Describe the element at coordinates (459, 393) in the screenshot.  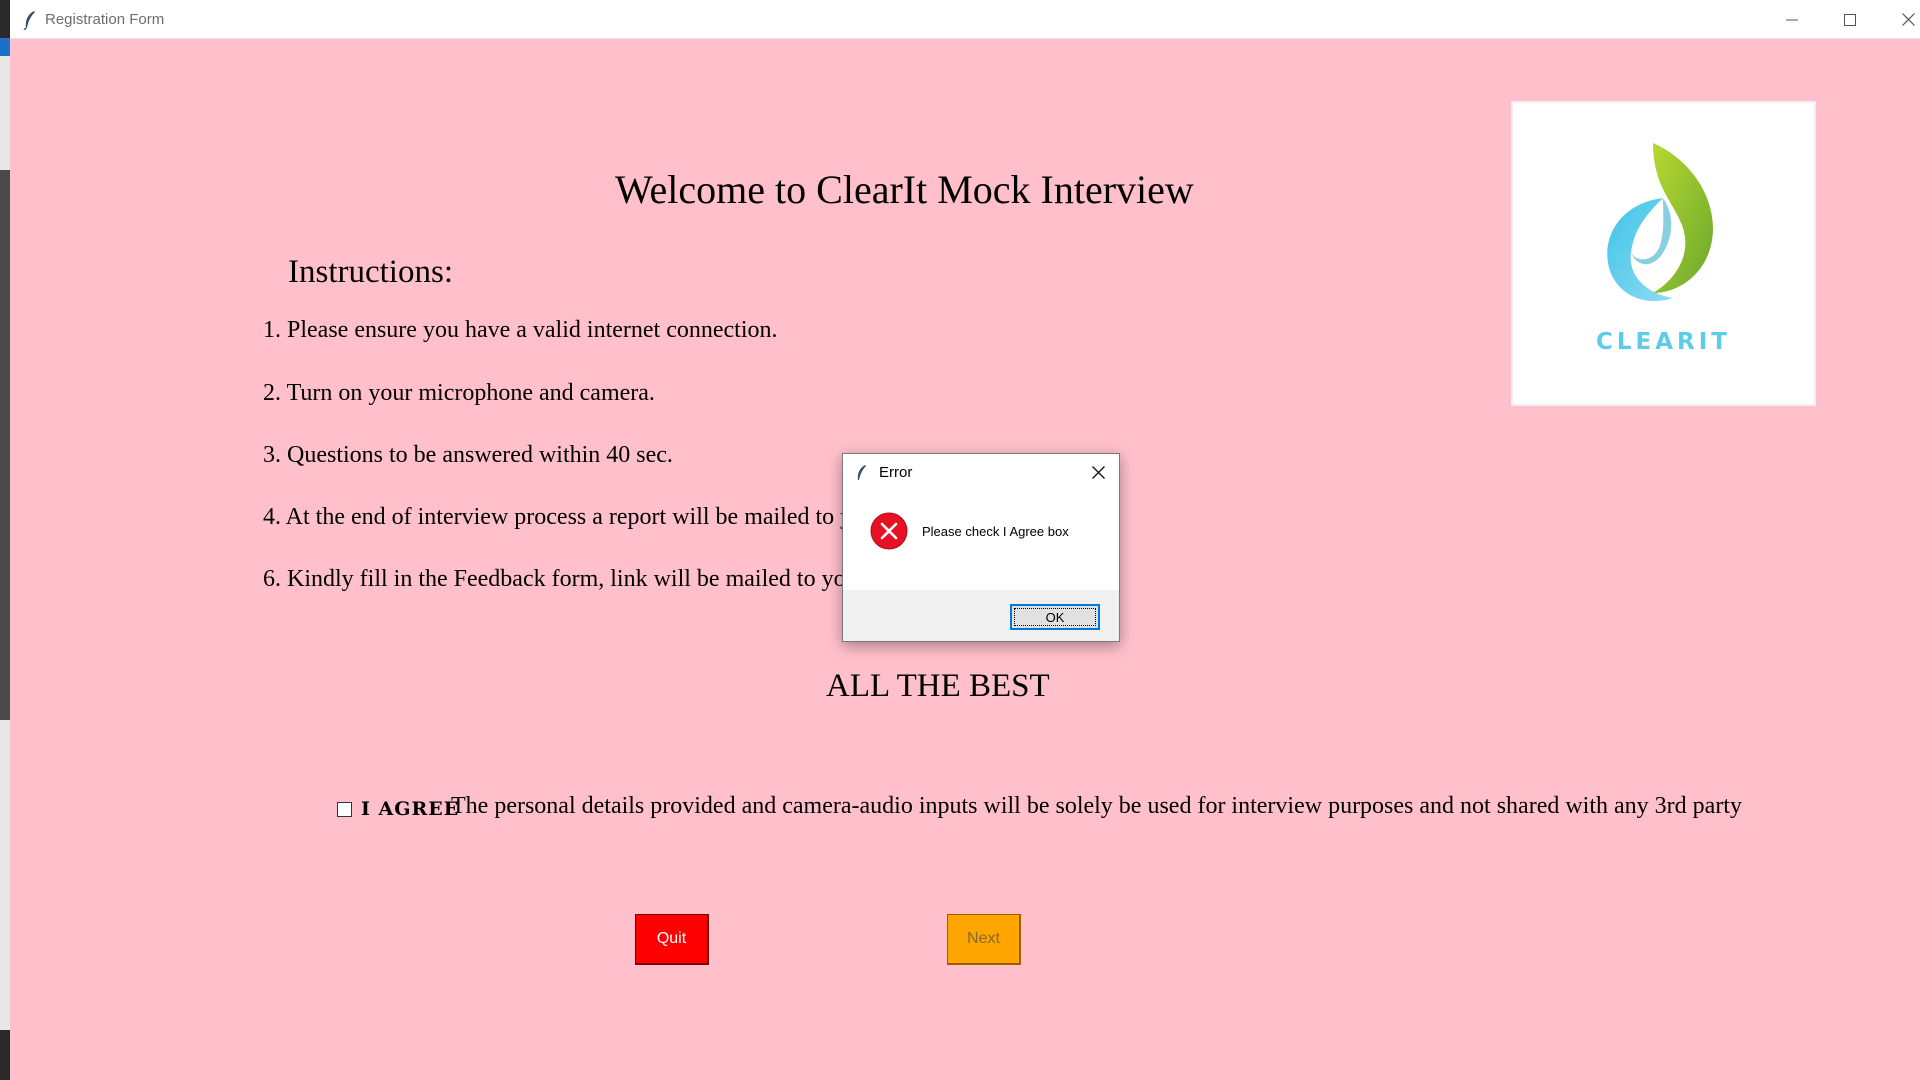
I see `instruction-item: 2. Turn on your microphone and camera.` at that location.